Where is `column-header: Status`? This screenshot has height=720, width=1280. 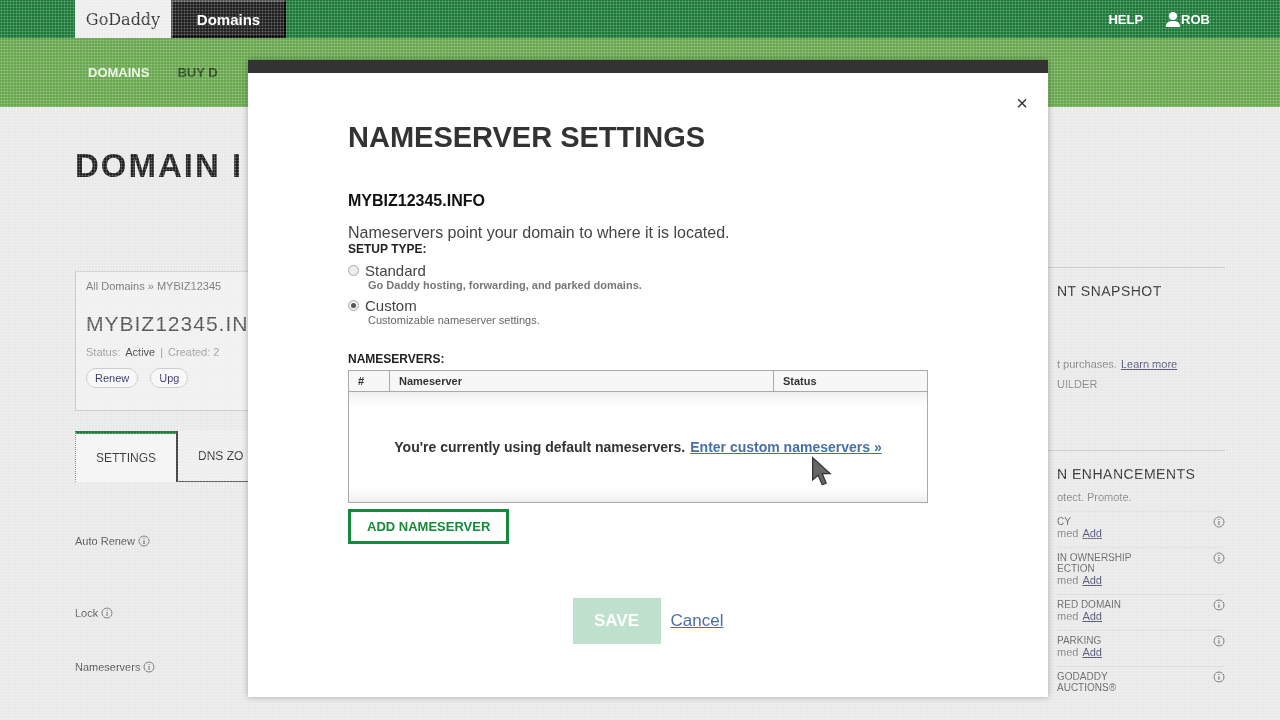
column-header: Status is located at coordinates (850, 381).